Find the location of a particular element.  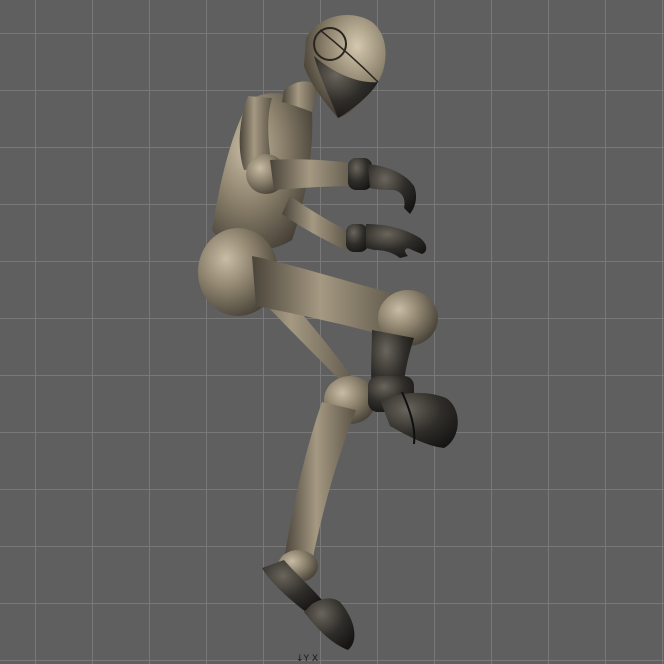

right-hand is located at coordinates (392, 189).